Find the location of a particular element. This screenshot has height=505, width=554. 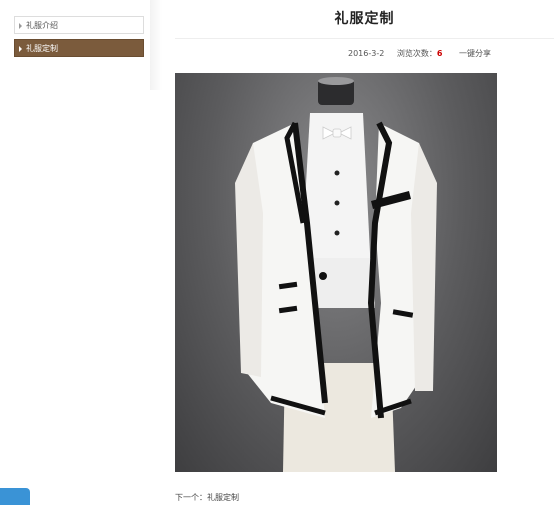

next-article: 下一个：礼服定制 is located at coordinates (207, 497).